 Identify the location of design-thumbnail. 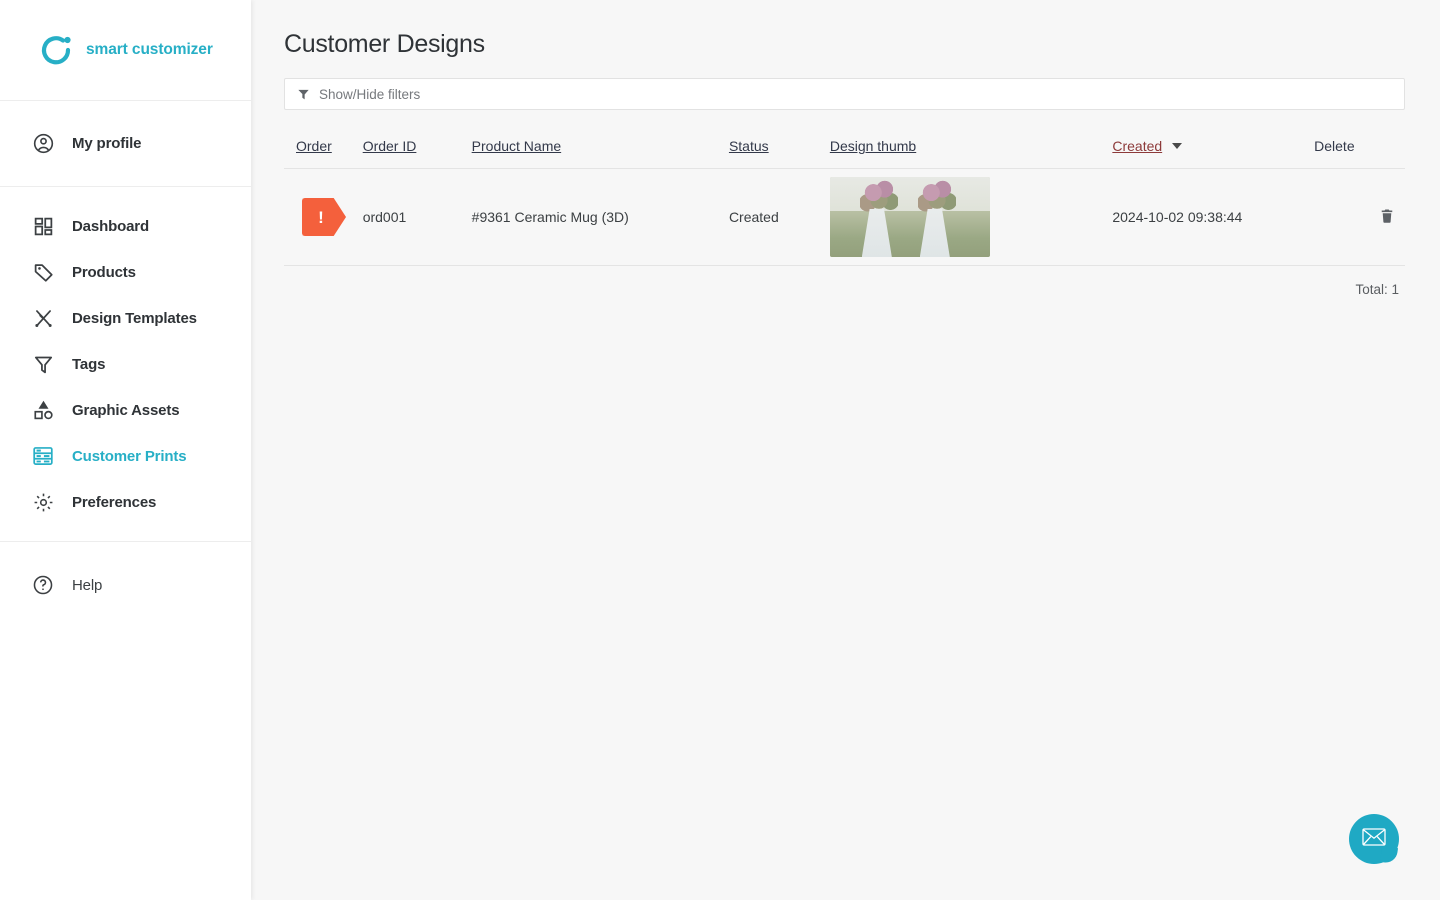
(909, 217).